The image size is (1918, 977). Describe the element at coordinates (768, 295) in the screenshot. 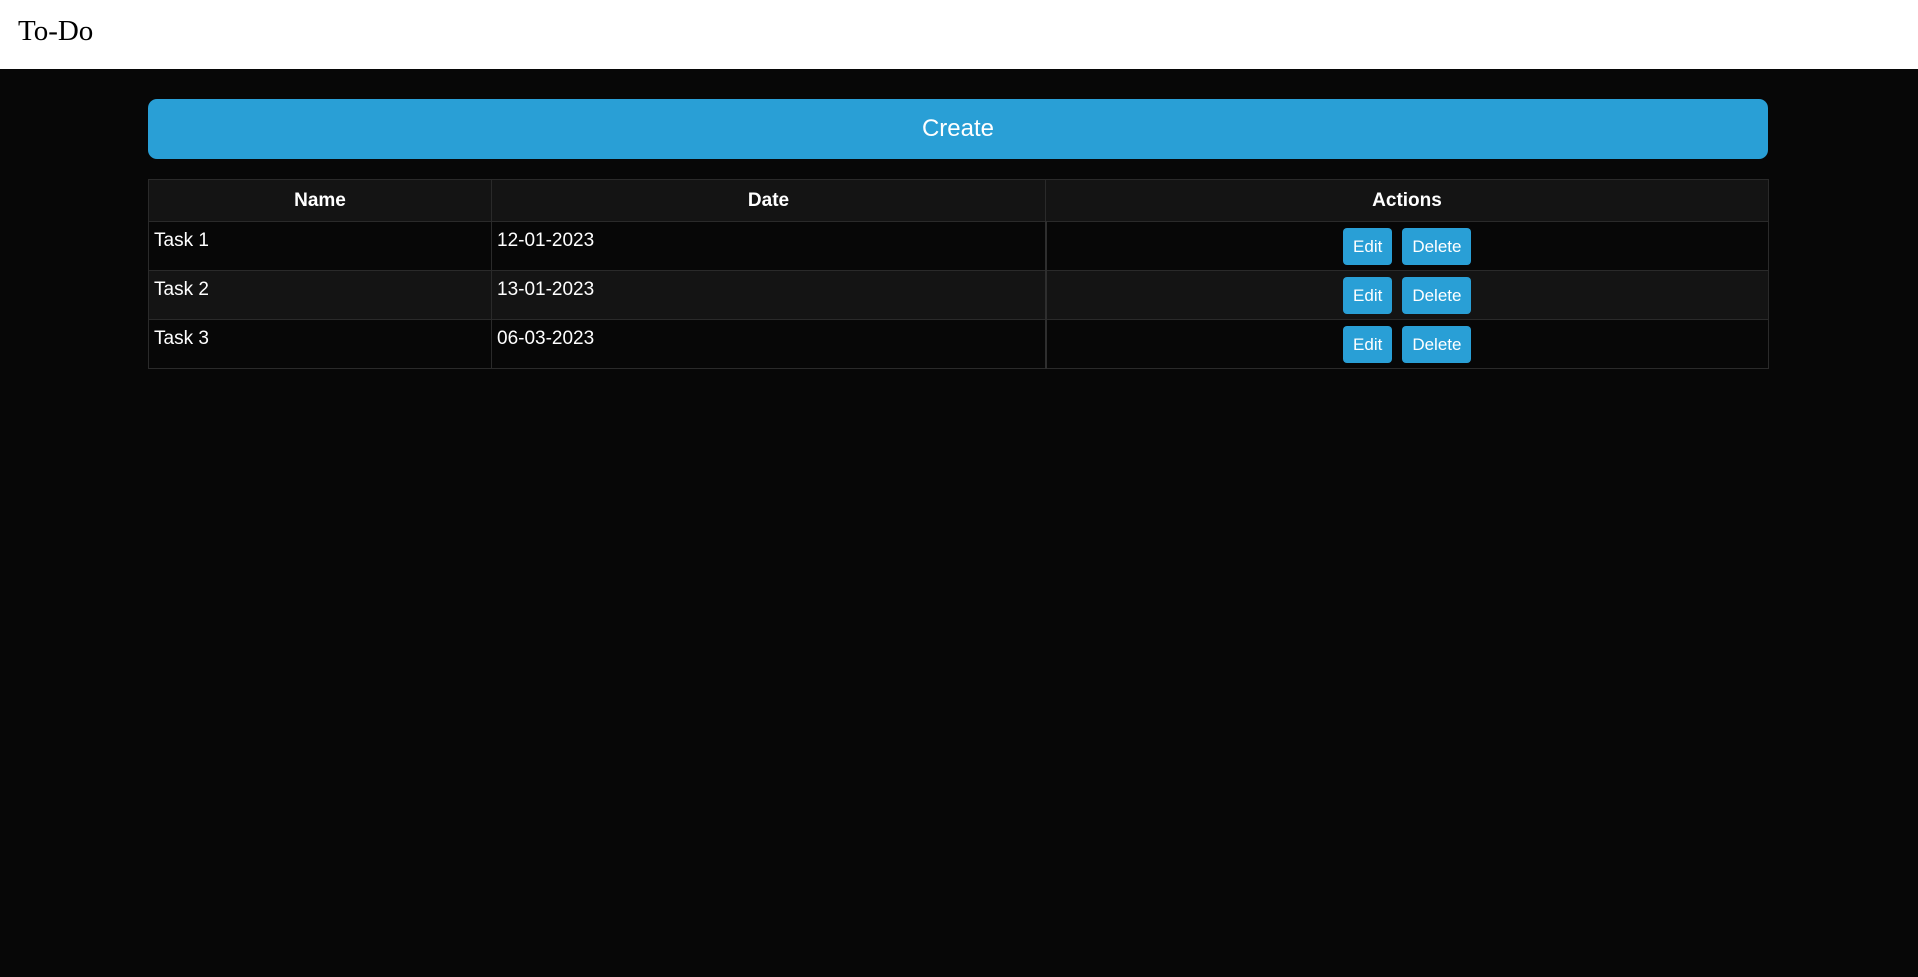

I see `task-date-cell: 13-01-2023` at that location.